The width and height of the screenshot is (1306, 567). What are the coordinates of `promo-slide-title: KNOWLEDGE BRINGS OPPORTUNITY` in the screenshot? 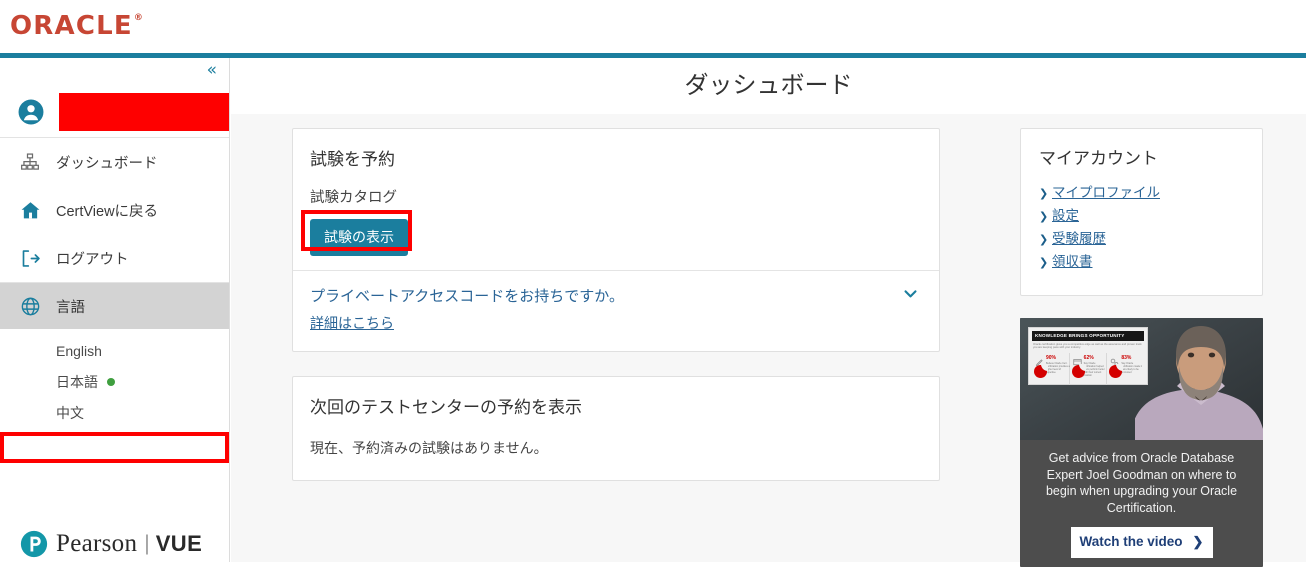 It's located at (1088, 336).